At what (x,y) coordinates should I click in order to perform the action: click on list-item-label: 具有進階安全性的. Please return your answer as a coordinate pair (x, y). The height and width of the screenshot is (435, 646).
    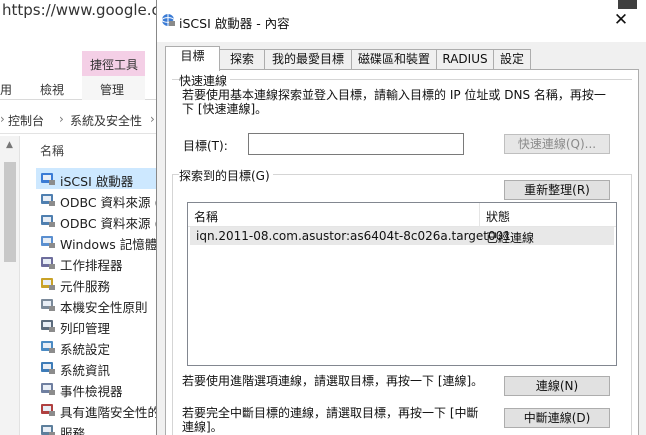
    Looking at the image, I should click on (109, 412).